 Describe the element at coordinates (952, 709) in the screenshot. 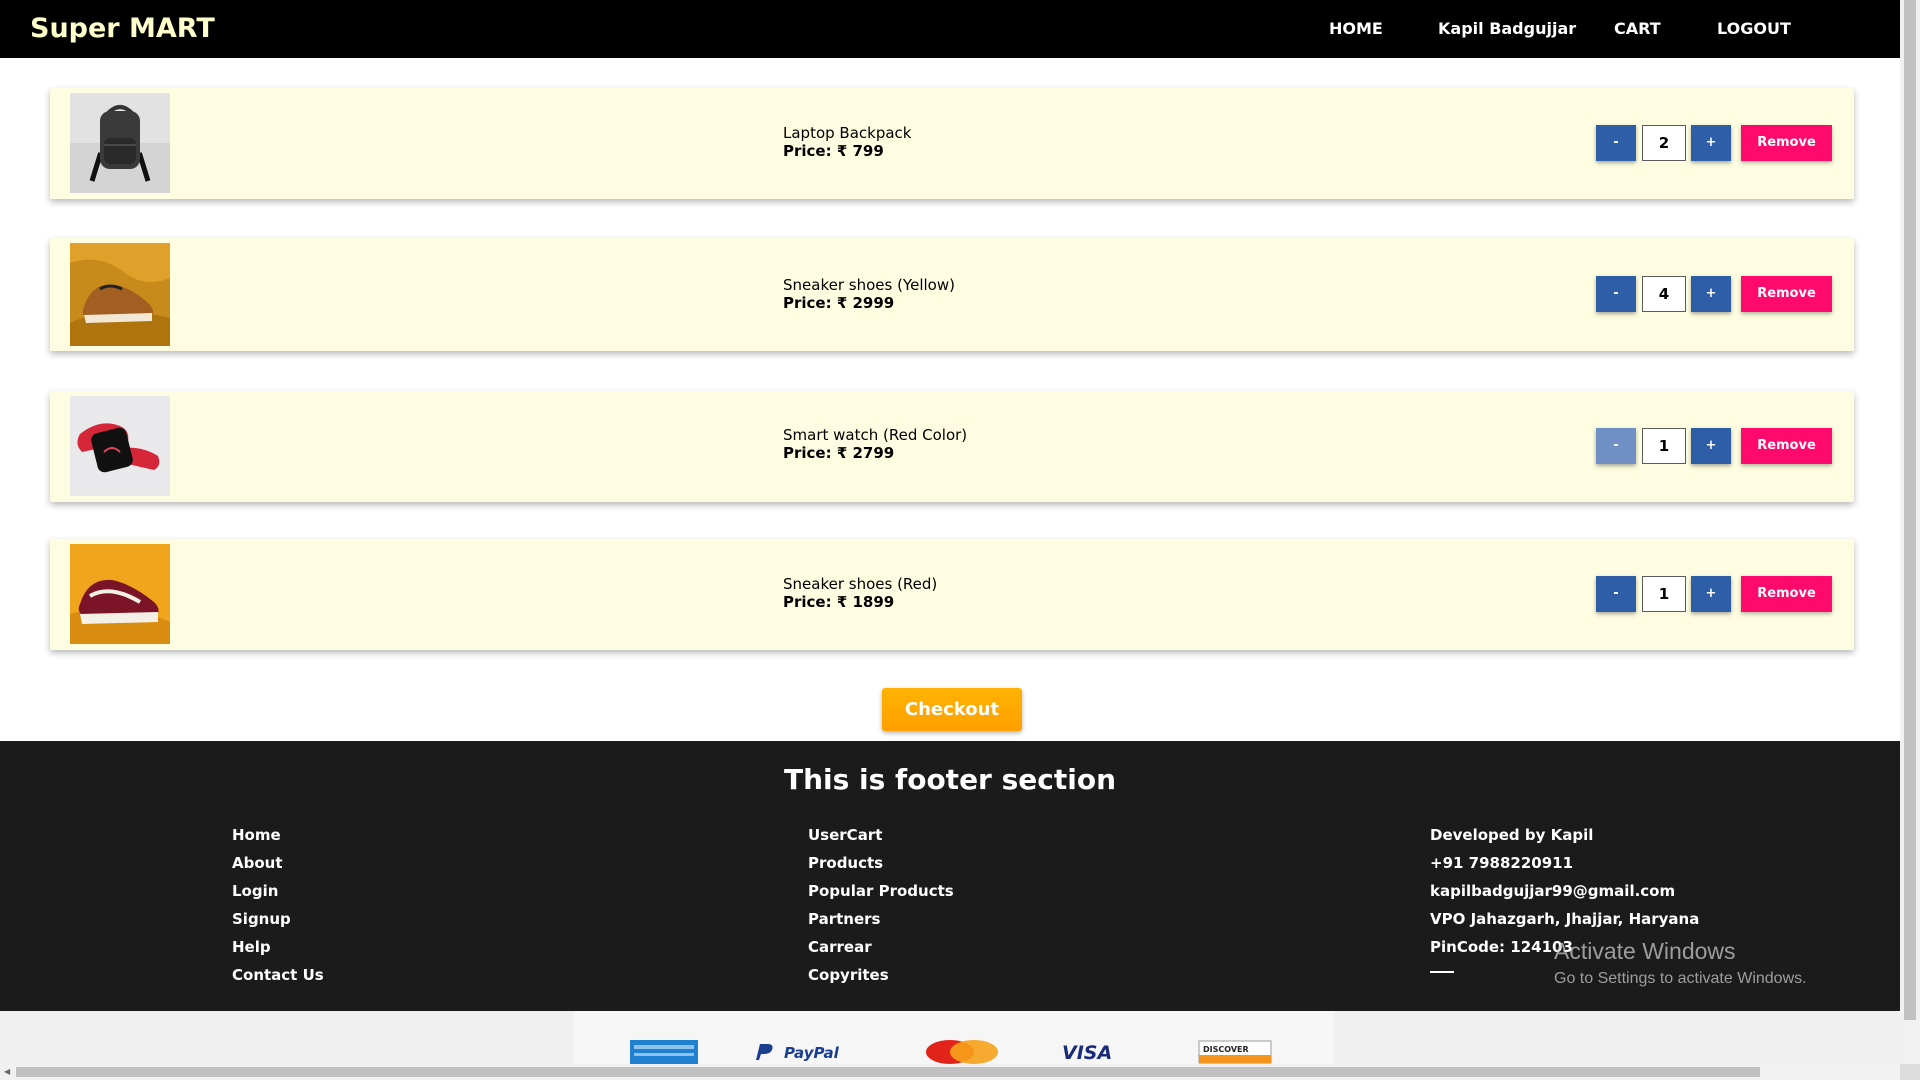

I see `checkout-button: Checkout` at that location.